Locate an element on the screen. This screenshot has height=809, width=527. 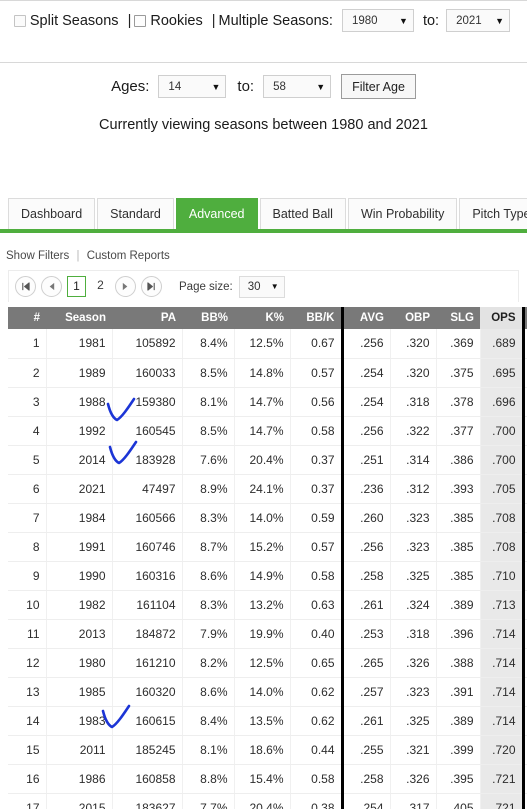
cell-iso: .129 is located at coordinates (525, 547).